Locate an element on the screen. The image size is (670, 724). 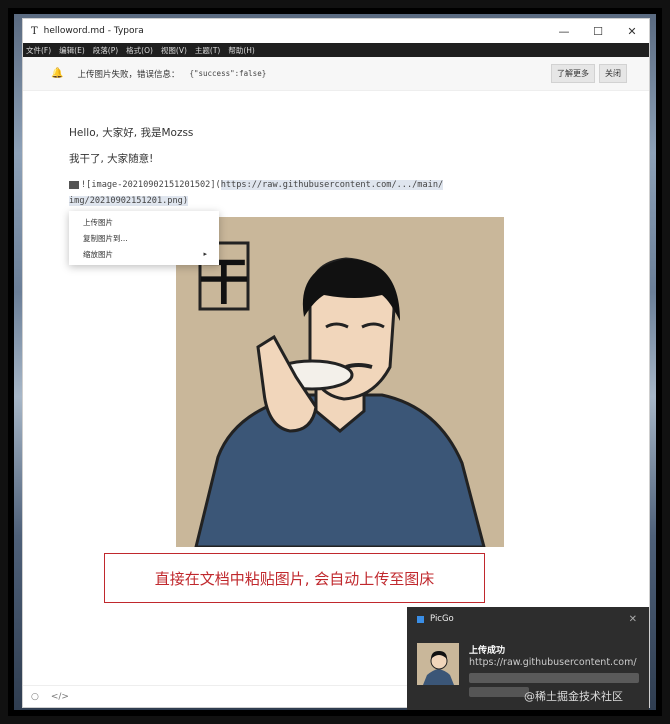
caption-box: 直接在文档中粘贴图片, 会自动上传至图床 is located at coordinates (294, 578).